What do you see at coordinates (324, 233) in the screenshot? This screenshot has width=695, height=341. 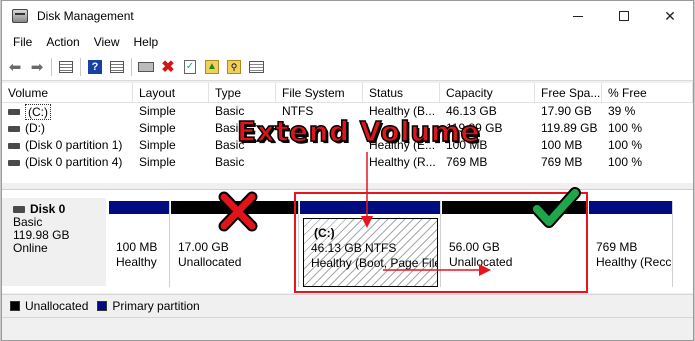 I see `partition-label: (C:)` at bounding box center [324, 233].